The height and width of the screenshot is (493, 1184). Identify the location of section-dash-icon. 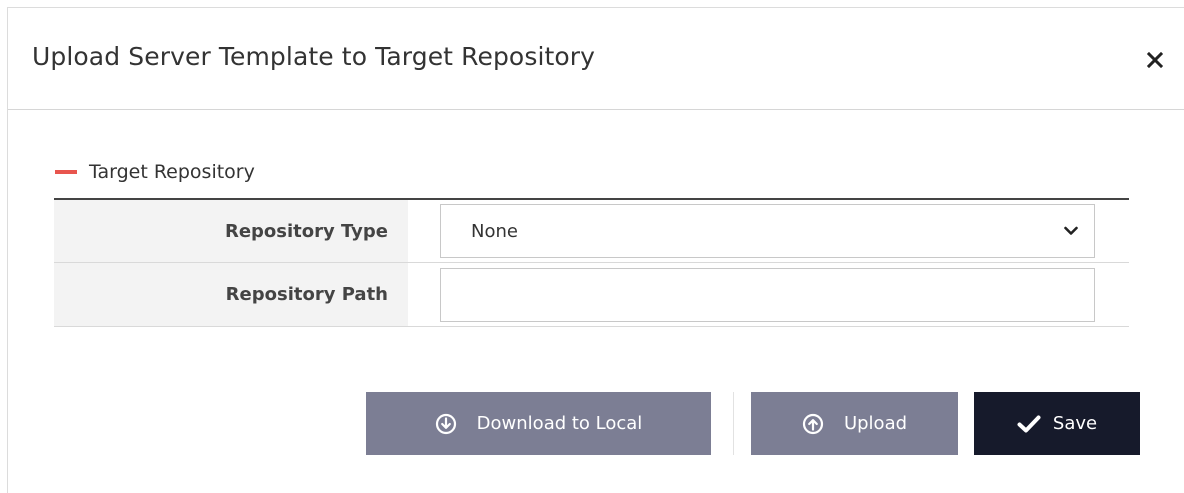
(66, 172).